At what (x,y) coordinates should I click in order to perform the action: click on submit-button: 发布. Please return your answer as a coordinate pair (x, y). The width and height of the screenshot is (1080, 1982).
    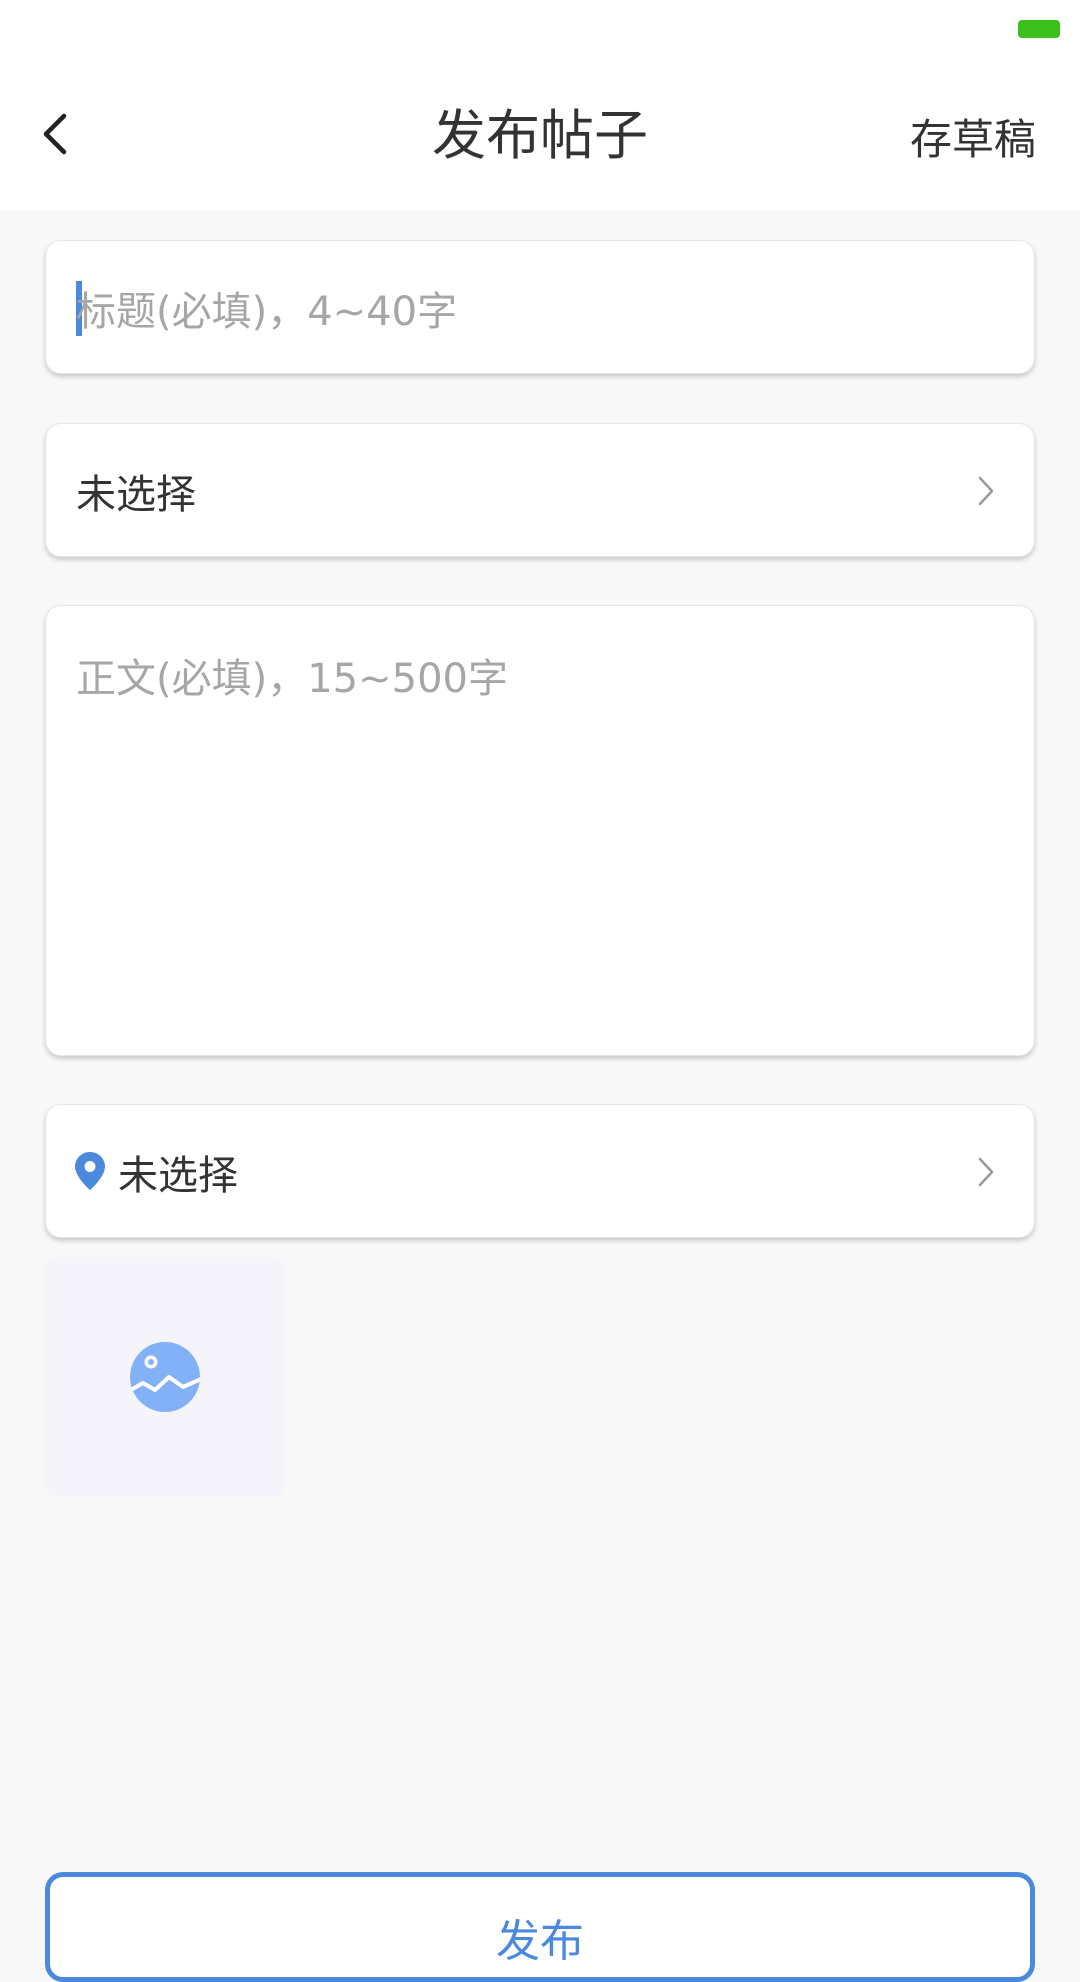
    Looking at the image, I should click on (540, 1927).